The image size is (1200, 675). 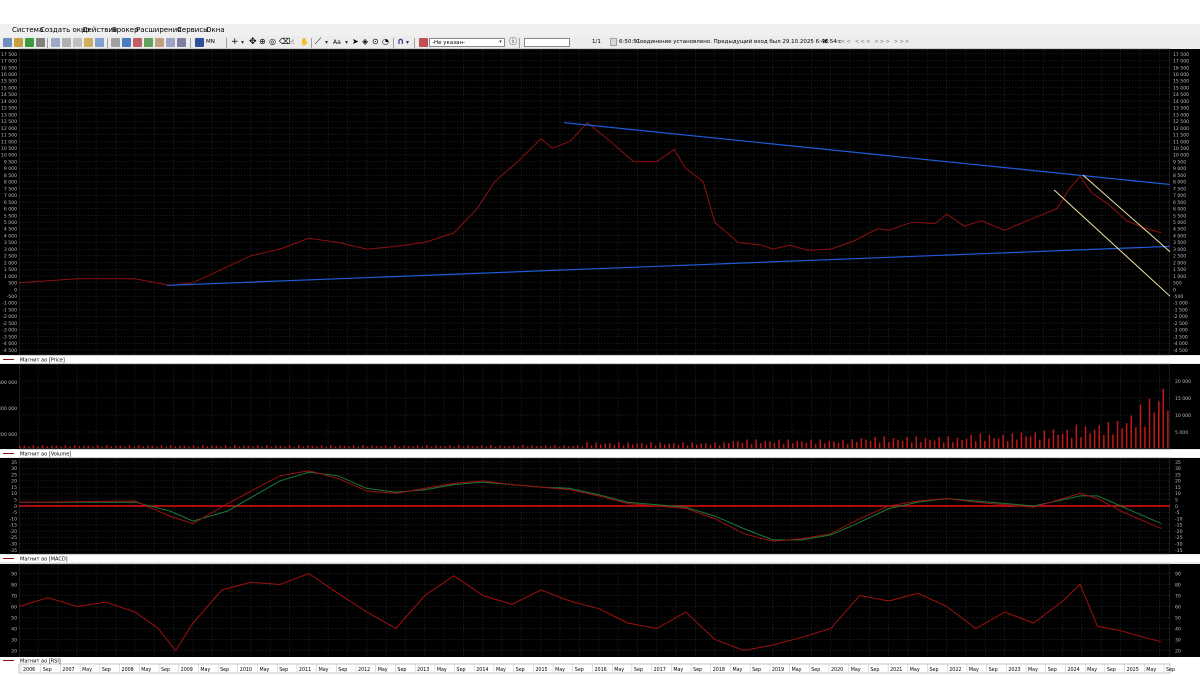 I want to click on hand-icon: ✋, so click(x=304, y=42).